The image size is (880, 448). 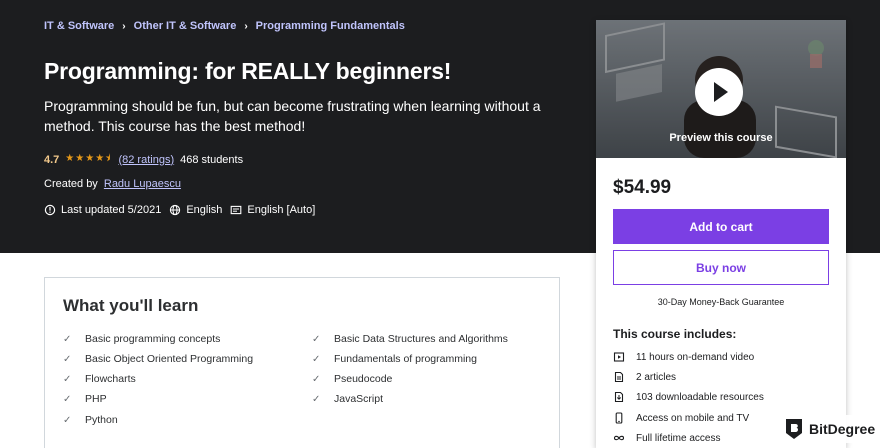 What do you see at coordinates (142, 184) in the screenshot?
I see `author-link: Radu Lupaescu` at bounding box center [142, 184].